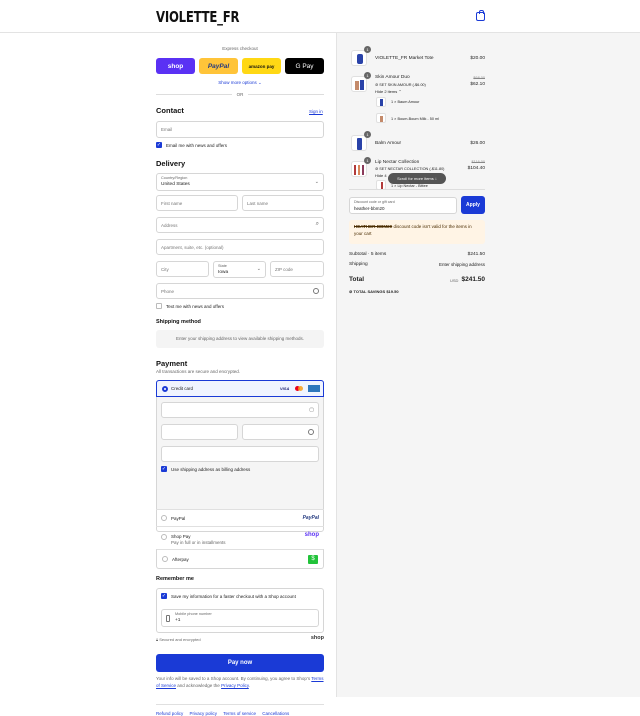  Describe the element at coordinates (373, 226) in the screenshot. I see `error-code: HEATHER-BBM20` at that location.